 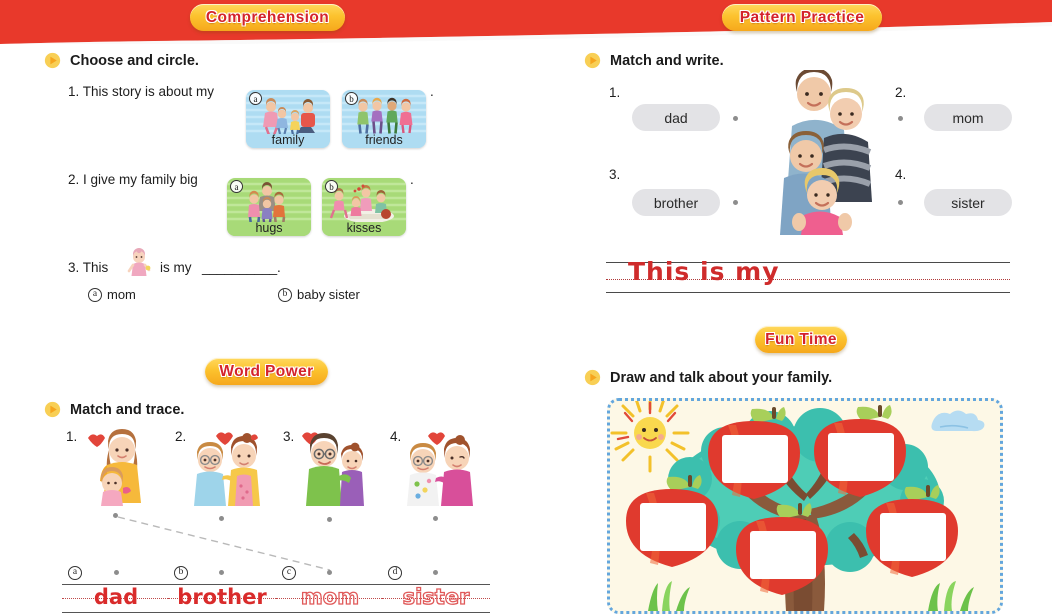 I want to click on pp-pill-dad: dad, so click(x=676, y=117).